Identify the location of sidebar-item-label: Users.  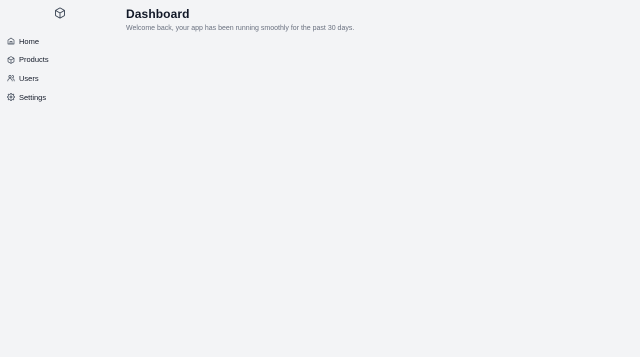
(29, 78).